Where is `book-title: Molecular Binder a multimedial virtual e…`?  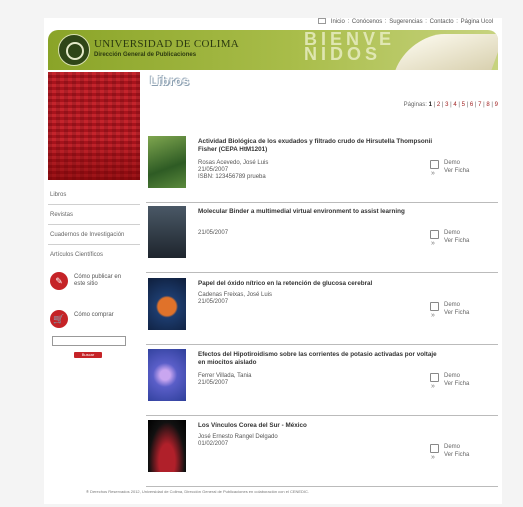 book-title: Molecular Binder a multimedial virtual e… is located at coordinates (318, 212).